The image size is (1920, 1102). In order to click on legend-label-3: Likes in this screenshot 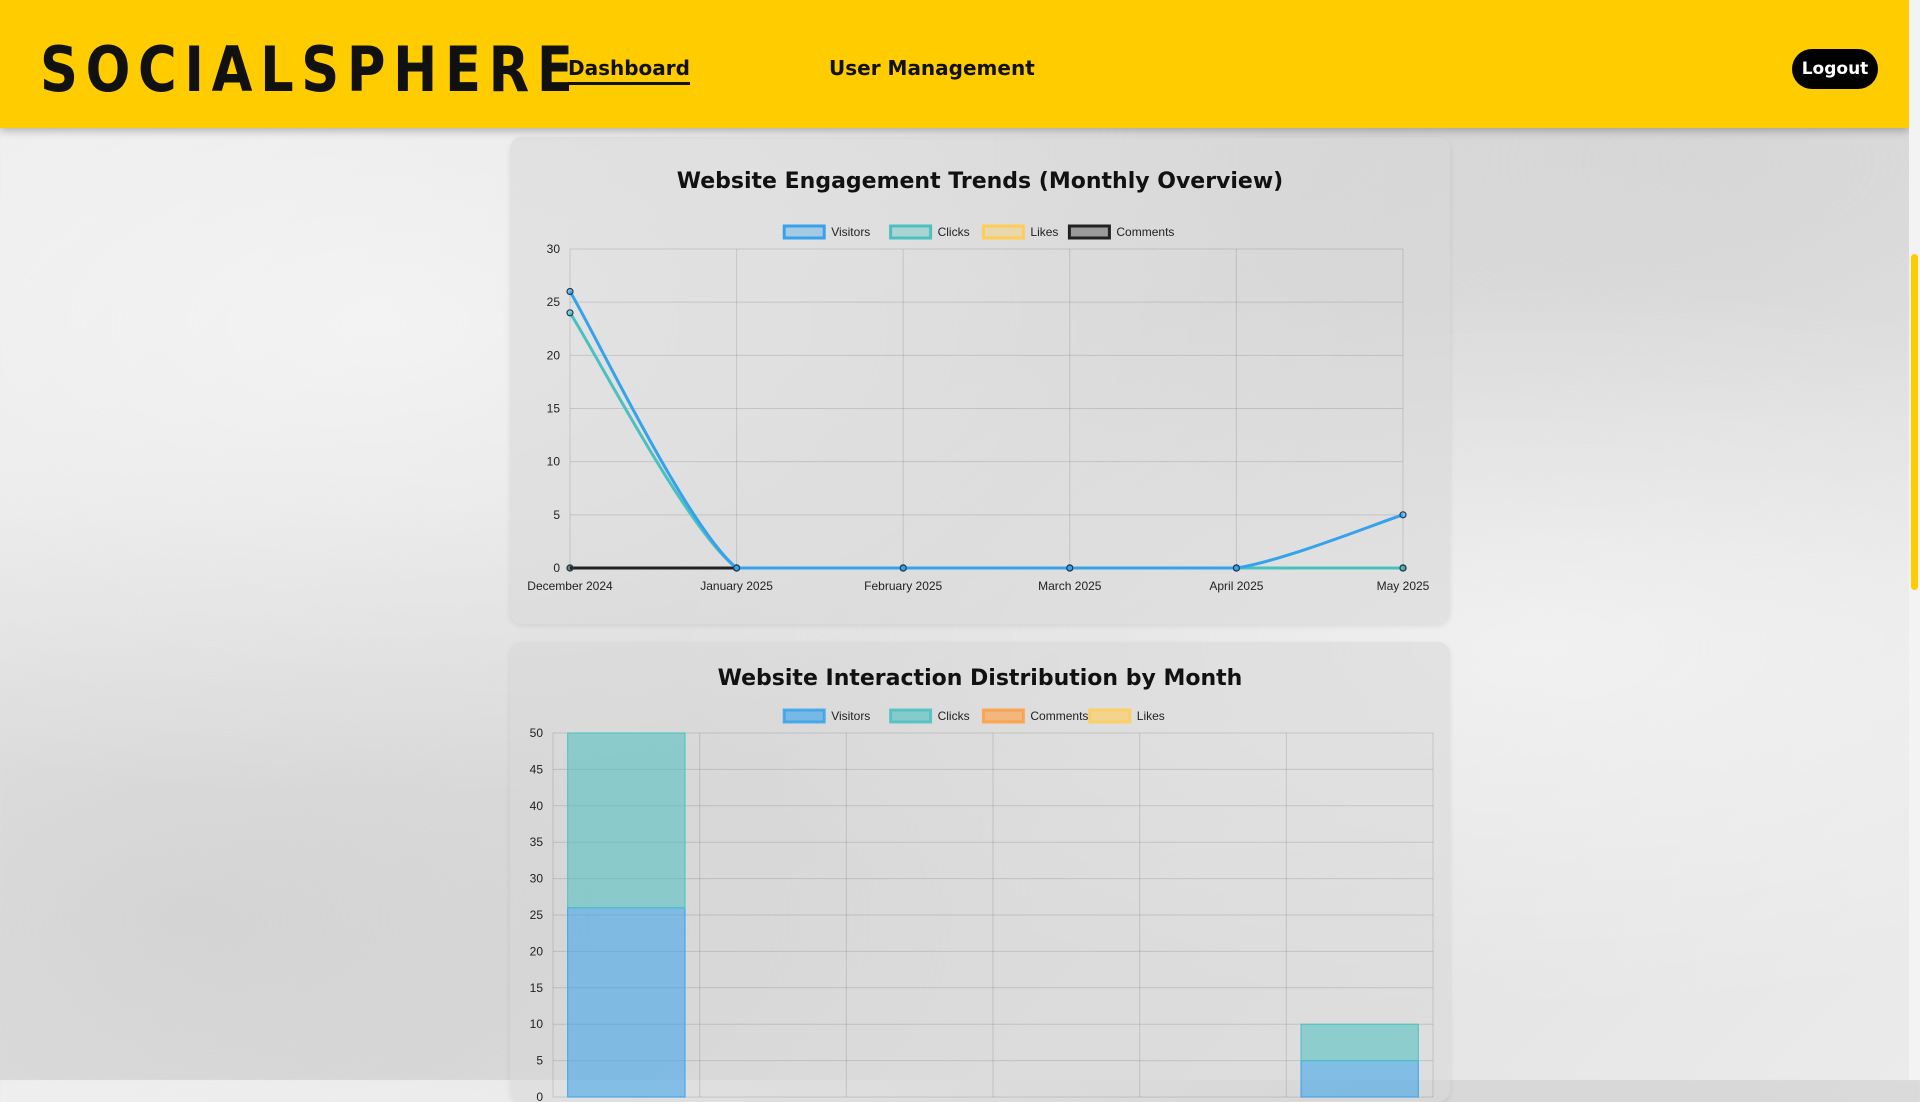, I will do `click(1151, 716)`.